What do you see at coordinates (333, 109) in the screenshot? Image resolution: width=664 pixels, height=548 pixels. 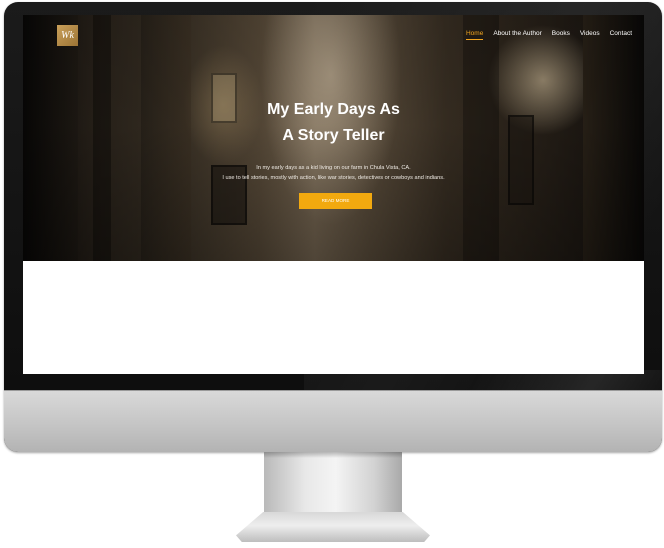 I see `hero-title-line-1: My Early Days As` at bounding box center [333, 109].